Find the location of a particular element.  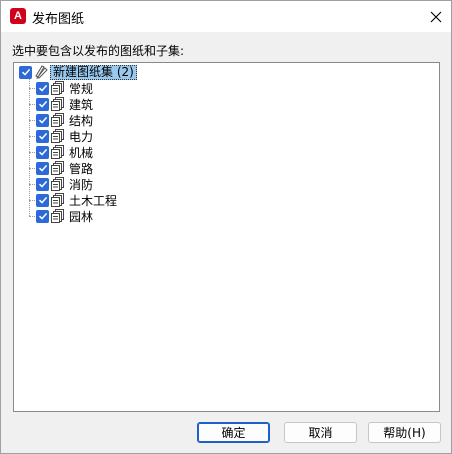

root-label: 新建图纸集 (2) is located at coordinates (93, 72).